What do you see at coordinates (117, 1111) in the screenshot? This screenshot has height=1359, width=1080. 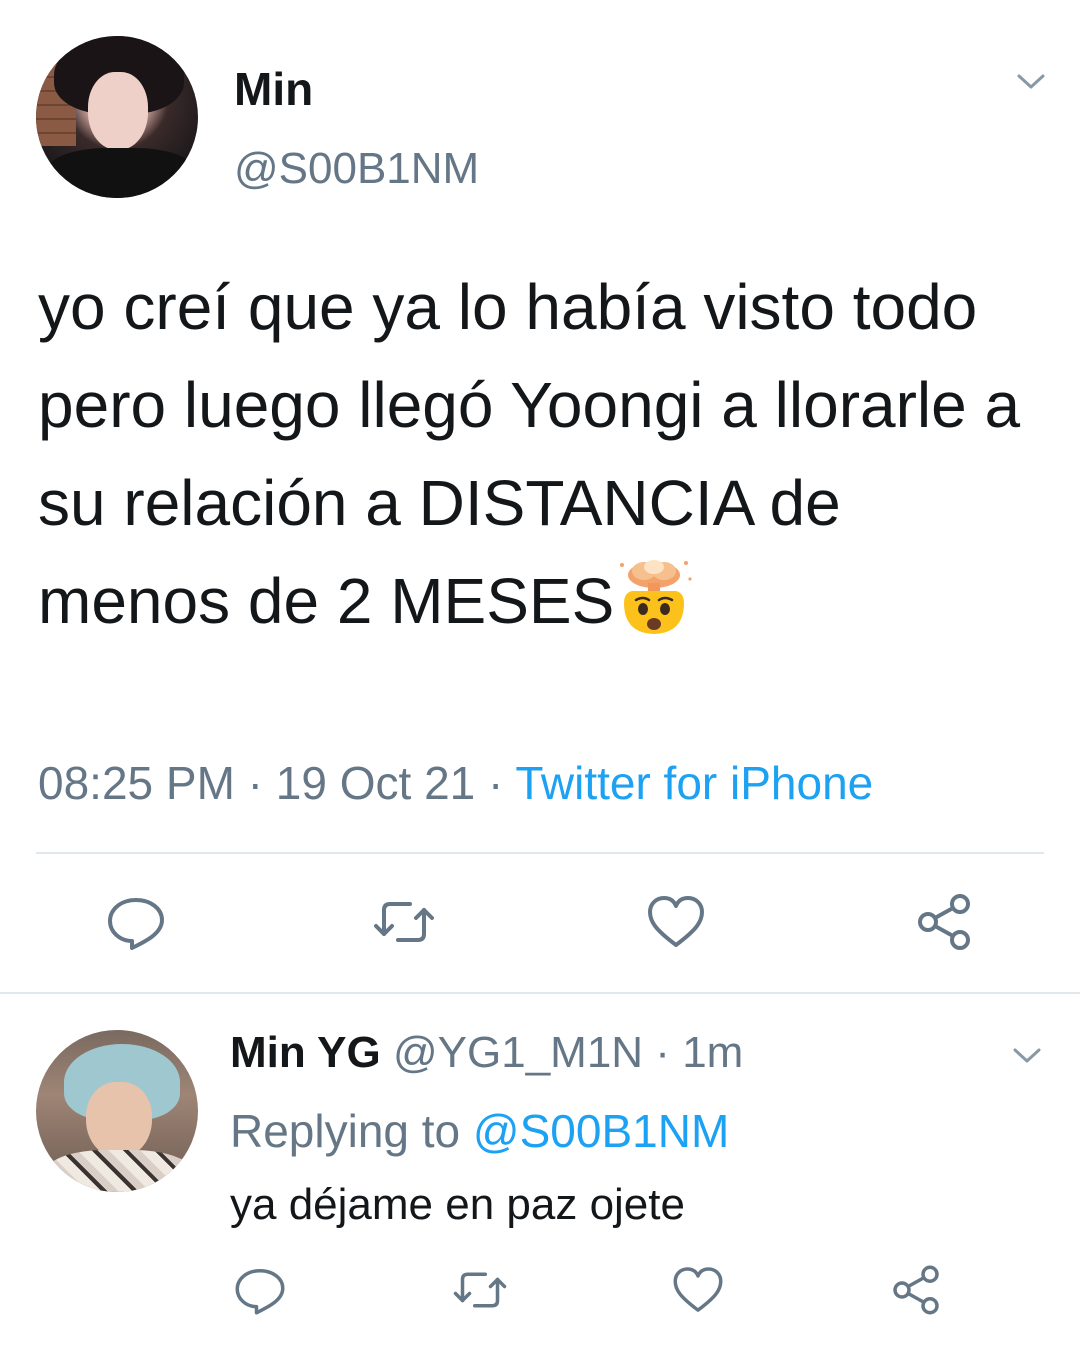 I see `reply-author-avatar` at bounding box center [117, 1111].